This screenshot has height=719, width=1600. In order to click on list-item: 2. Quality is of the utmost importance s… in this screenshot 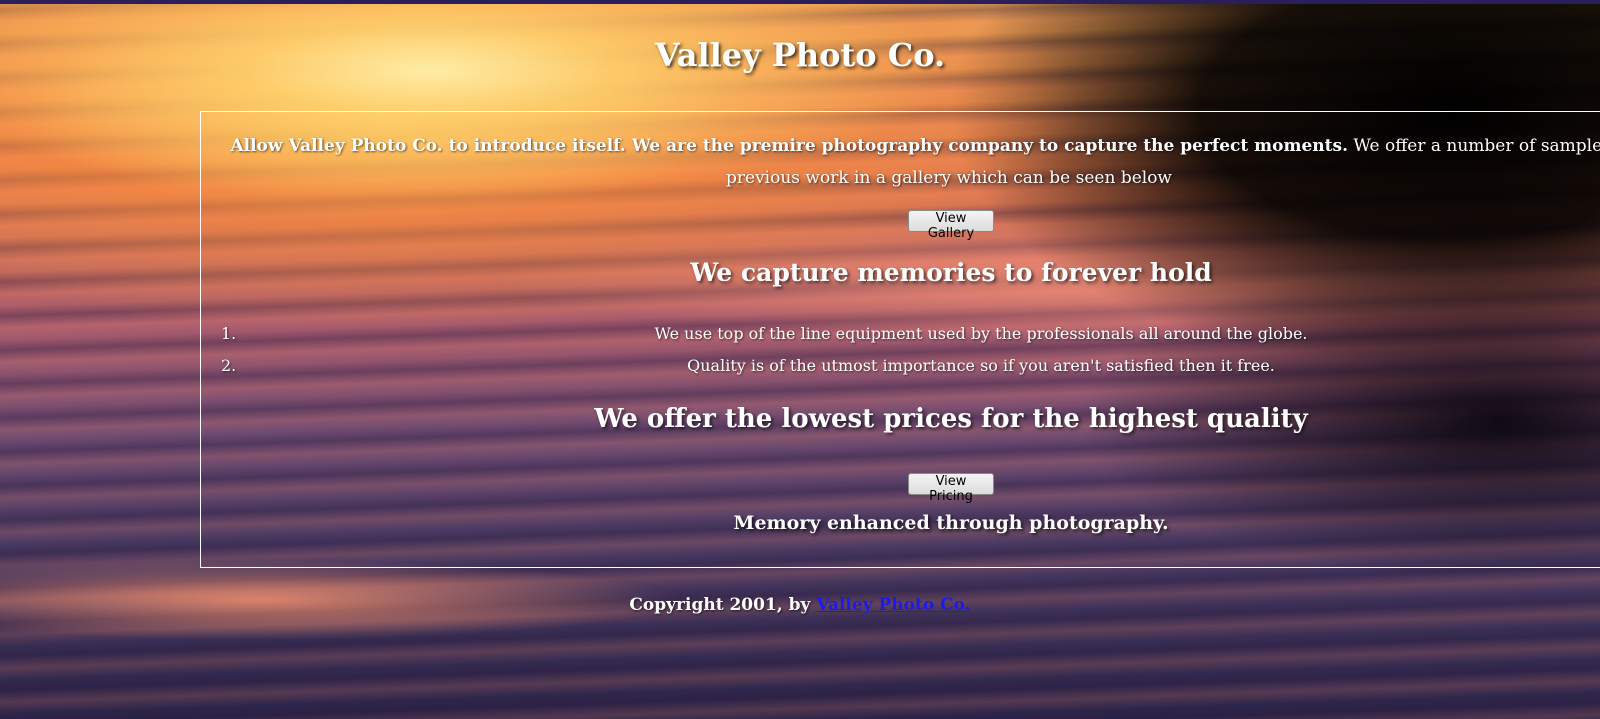, I will do `click(910, 366)`.